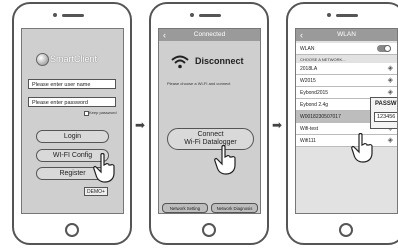 This screenshot has width=398, height=249. I want to click on tab-network-diagnosis: Network Diagnosis, so click(234, 208).